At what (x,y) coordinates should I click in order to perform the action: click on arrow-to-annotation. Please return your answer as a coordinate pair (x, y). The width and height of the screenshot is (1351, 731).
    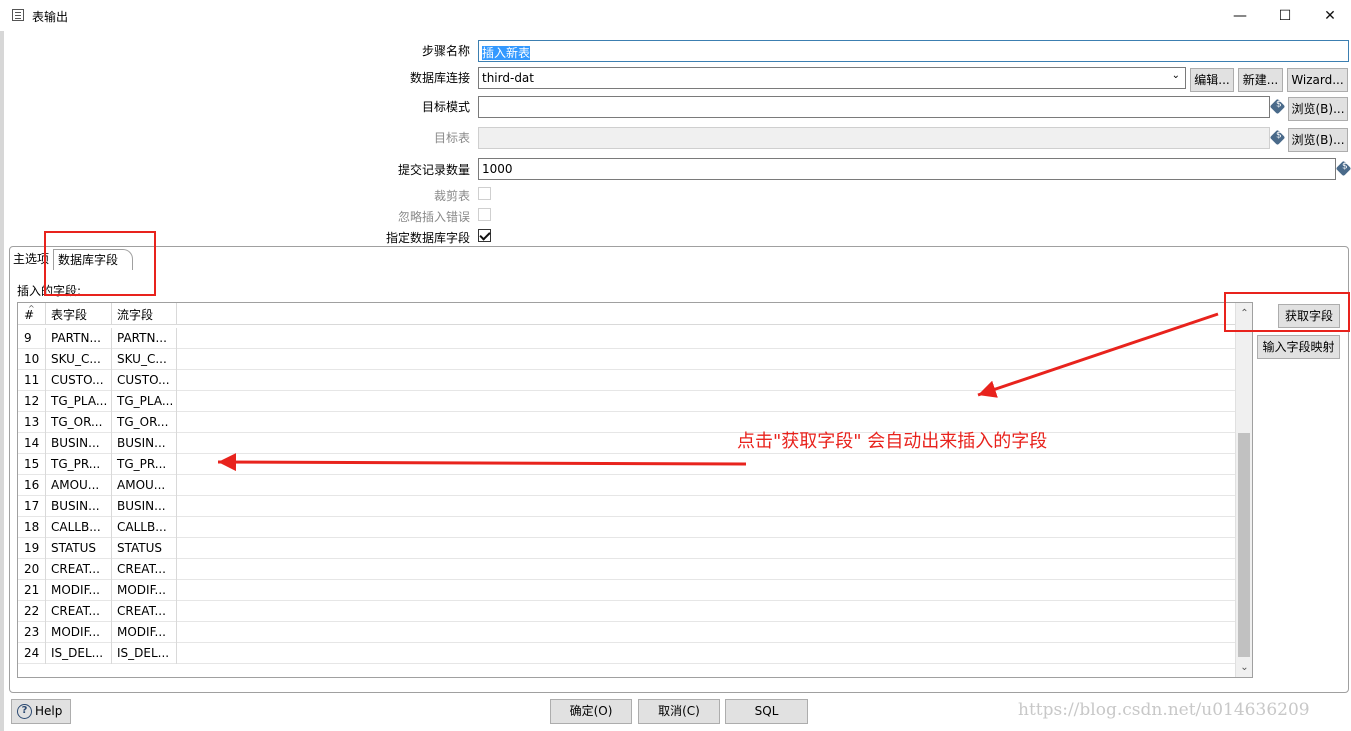
    Looking at the image, I should click on (1098, 355).